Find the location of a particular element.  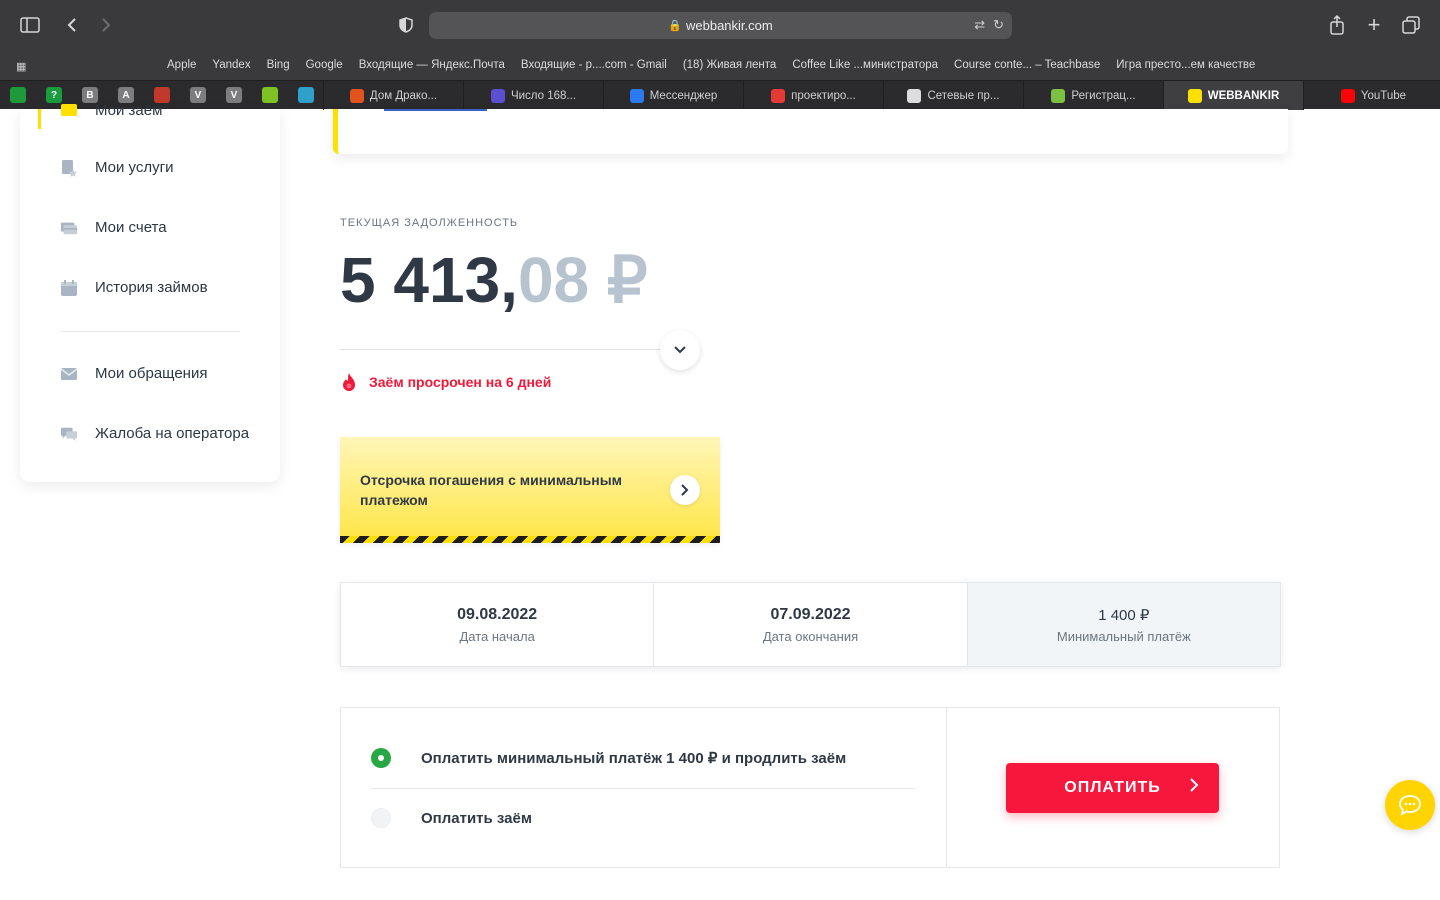

radio-unselected is located at coordinates (381, 818).